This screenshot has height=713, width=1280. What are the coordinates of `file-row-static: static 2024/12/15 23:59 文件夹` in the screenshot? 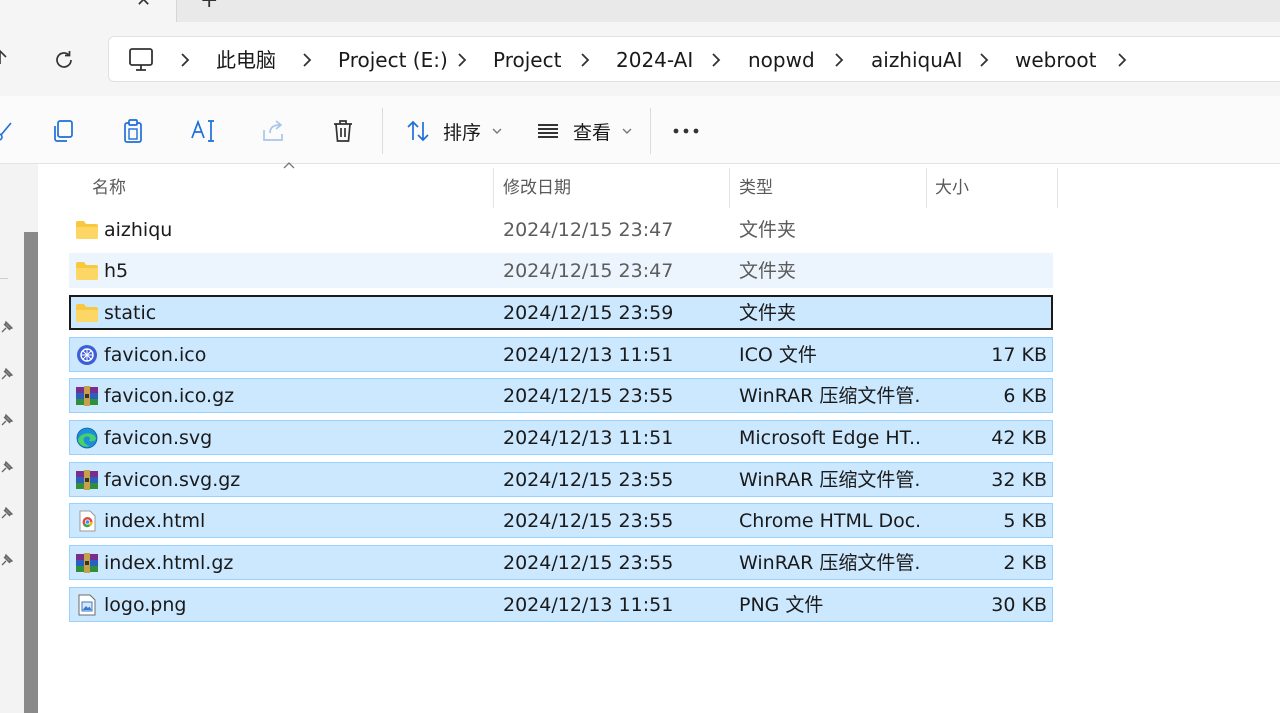 It's located at (561, 312).